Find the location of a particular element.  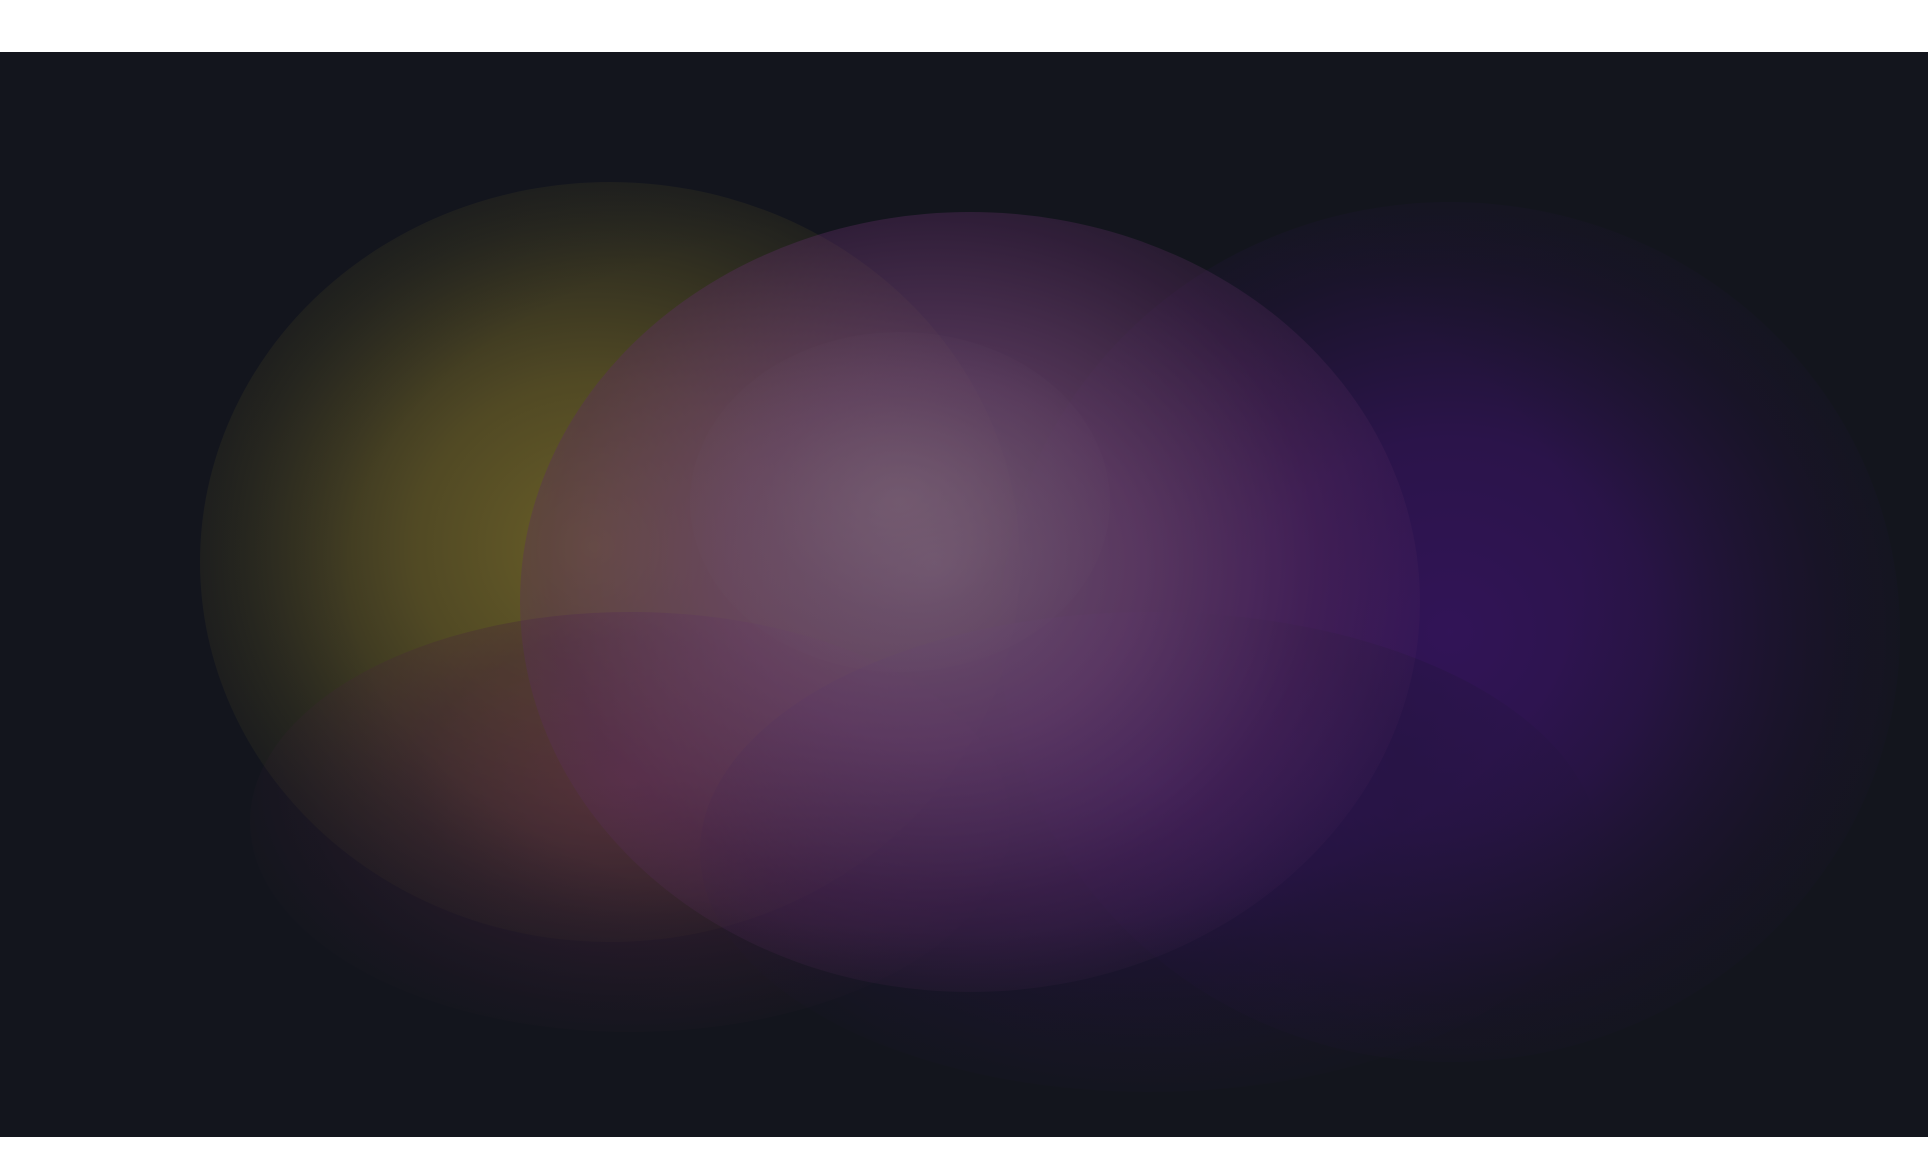

bottom-margin is located at coordinates (966, 1153).